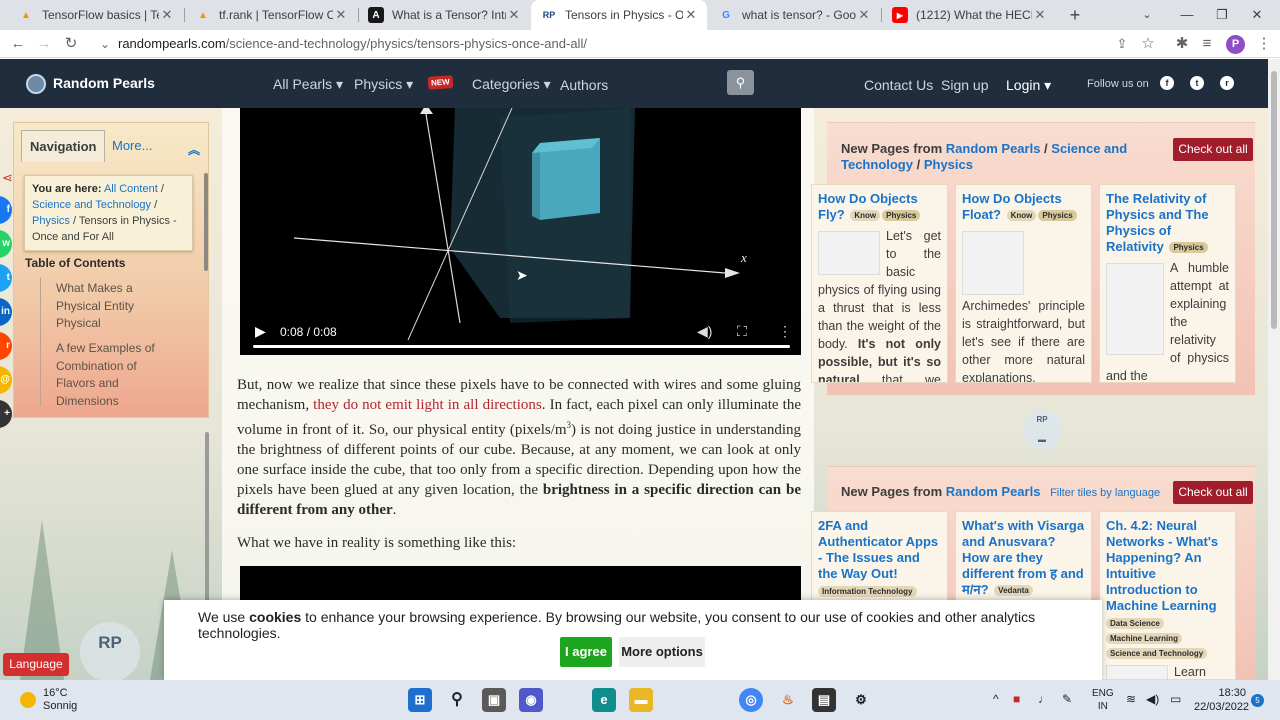  I want to click on browser-tab: ▲ TensorFlow basics | Tensor ✕, so click(95, 15).